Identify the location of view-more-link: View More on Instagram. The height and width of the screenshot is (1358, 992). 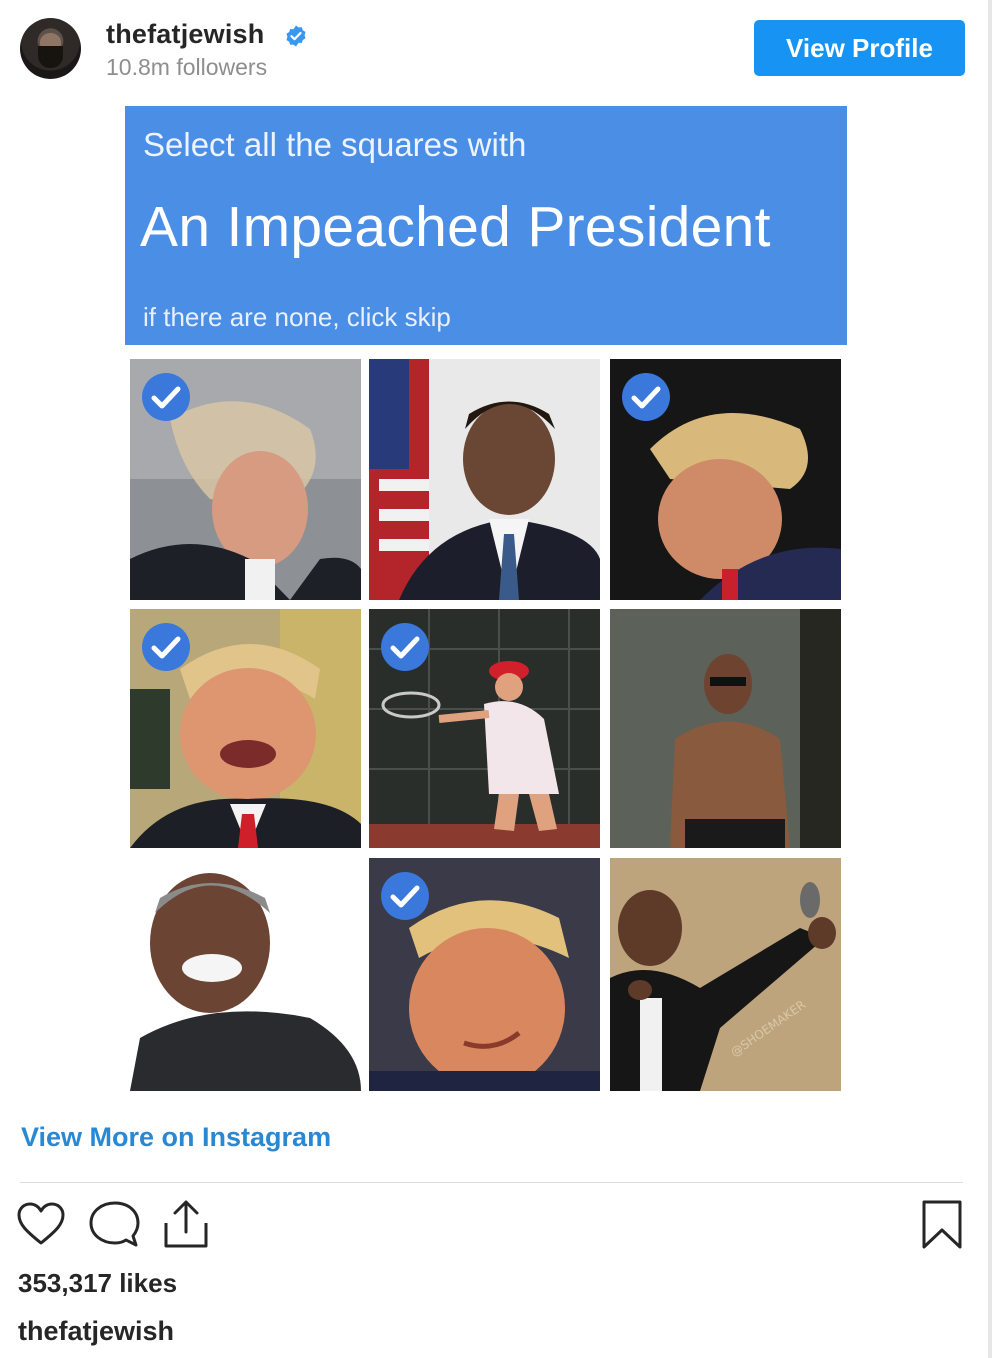
(176, 1137).